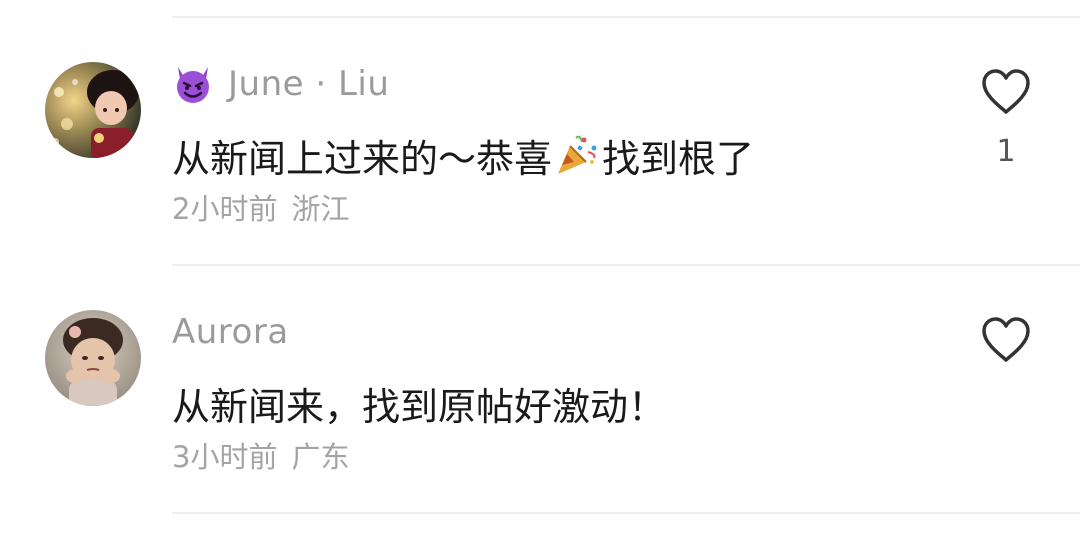 This screenshot has width=1080, height=536. Describe the element at coordinates (320, 457) in the screenshot. I see `location: 广东` at that location.